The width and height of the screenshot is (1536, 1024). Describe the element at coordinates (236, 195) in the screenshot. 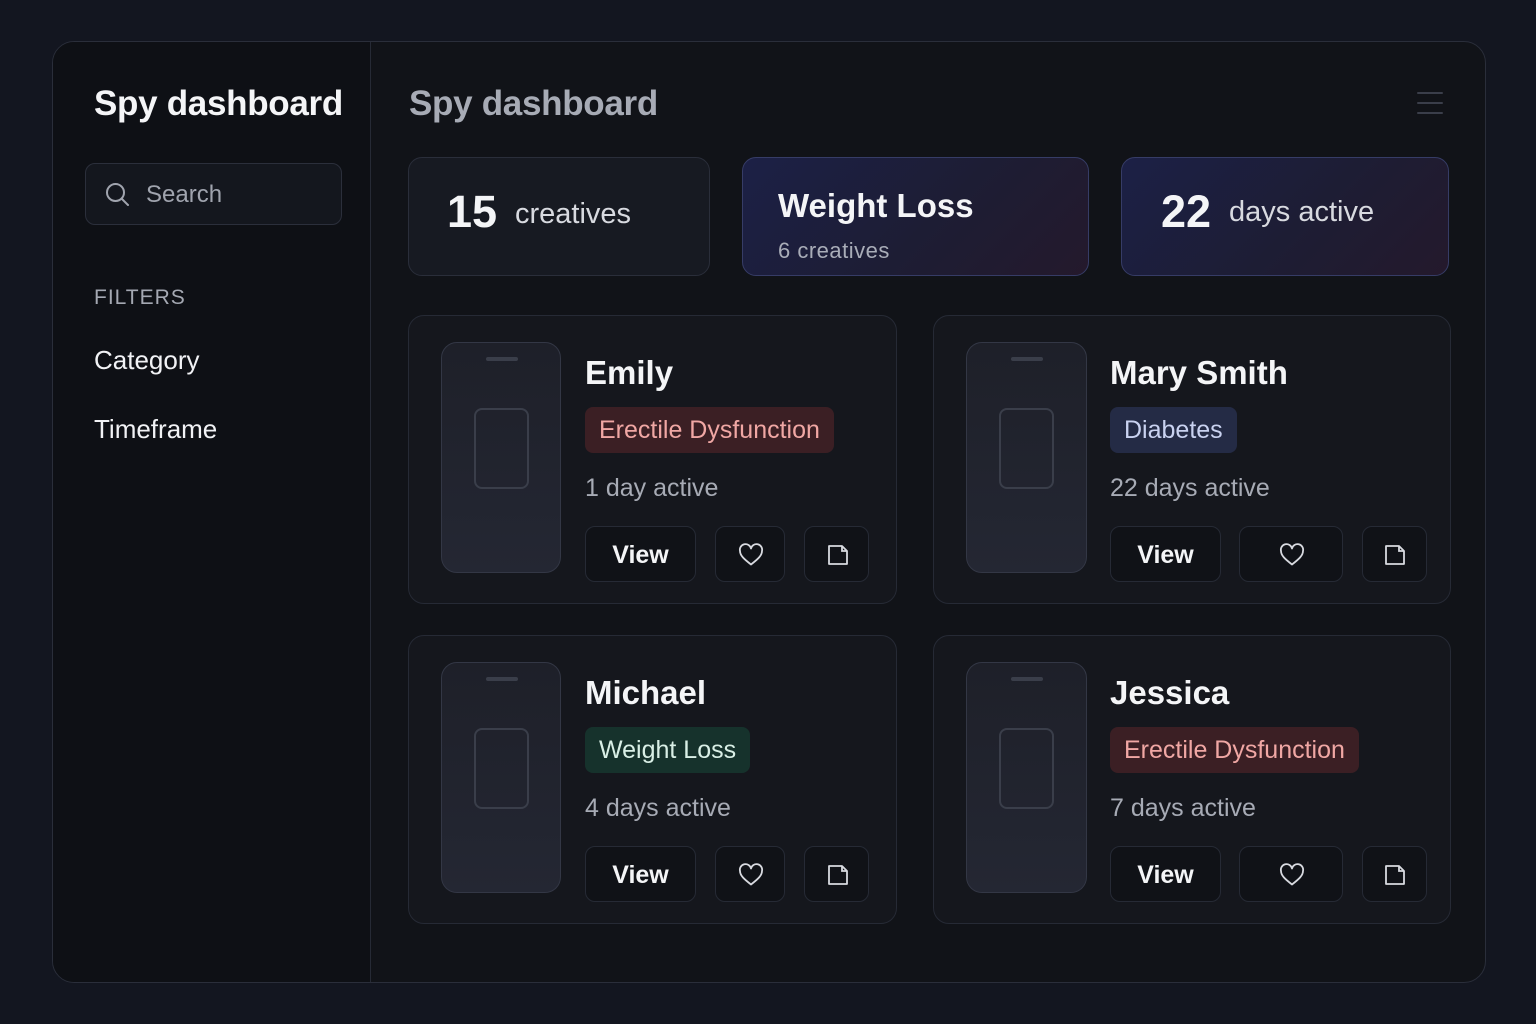

I see `search-input` at that location.